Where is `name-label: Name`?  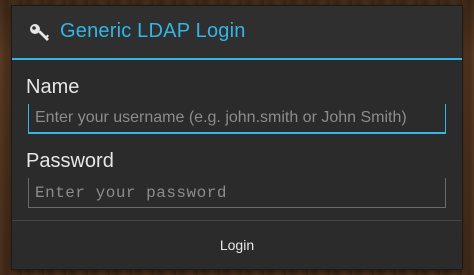
name-label: Name is located at coordinates (53, 87).